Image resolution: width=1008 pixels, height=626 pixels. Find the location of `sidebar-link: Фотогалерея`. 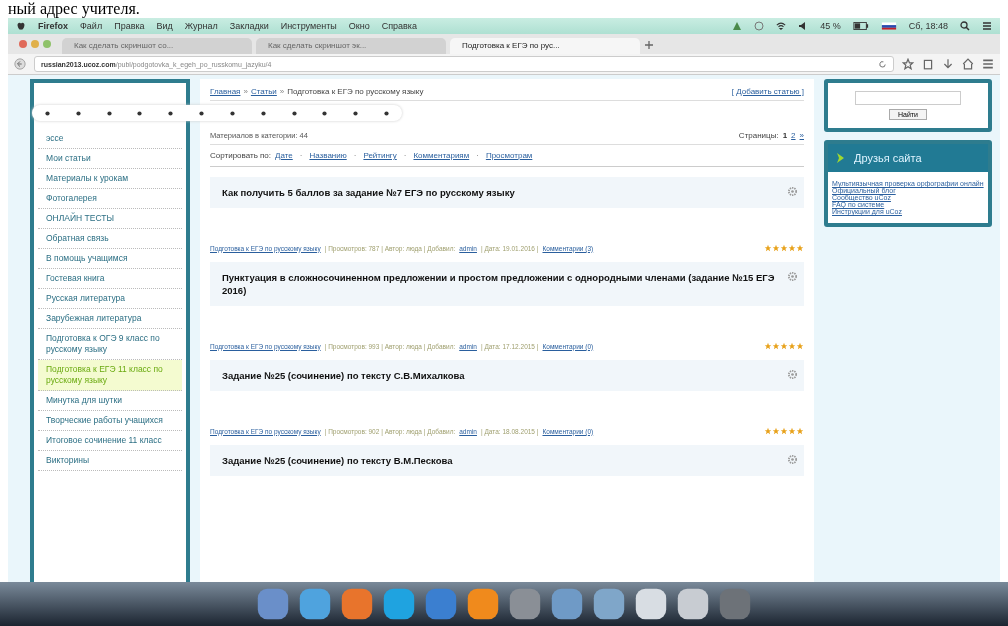

sidebar-link: Фотогалерея is located at coordinates (110, 199).